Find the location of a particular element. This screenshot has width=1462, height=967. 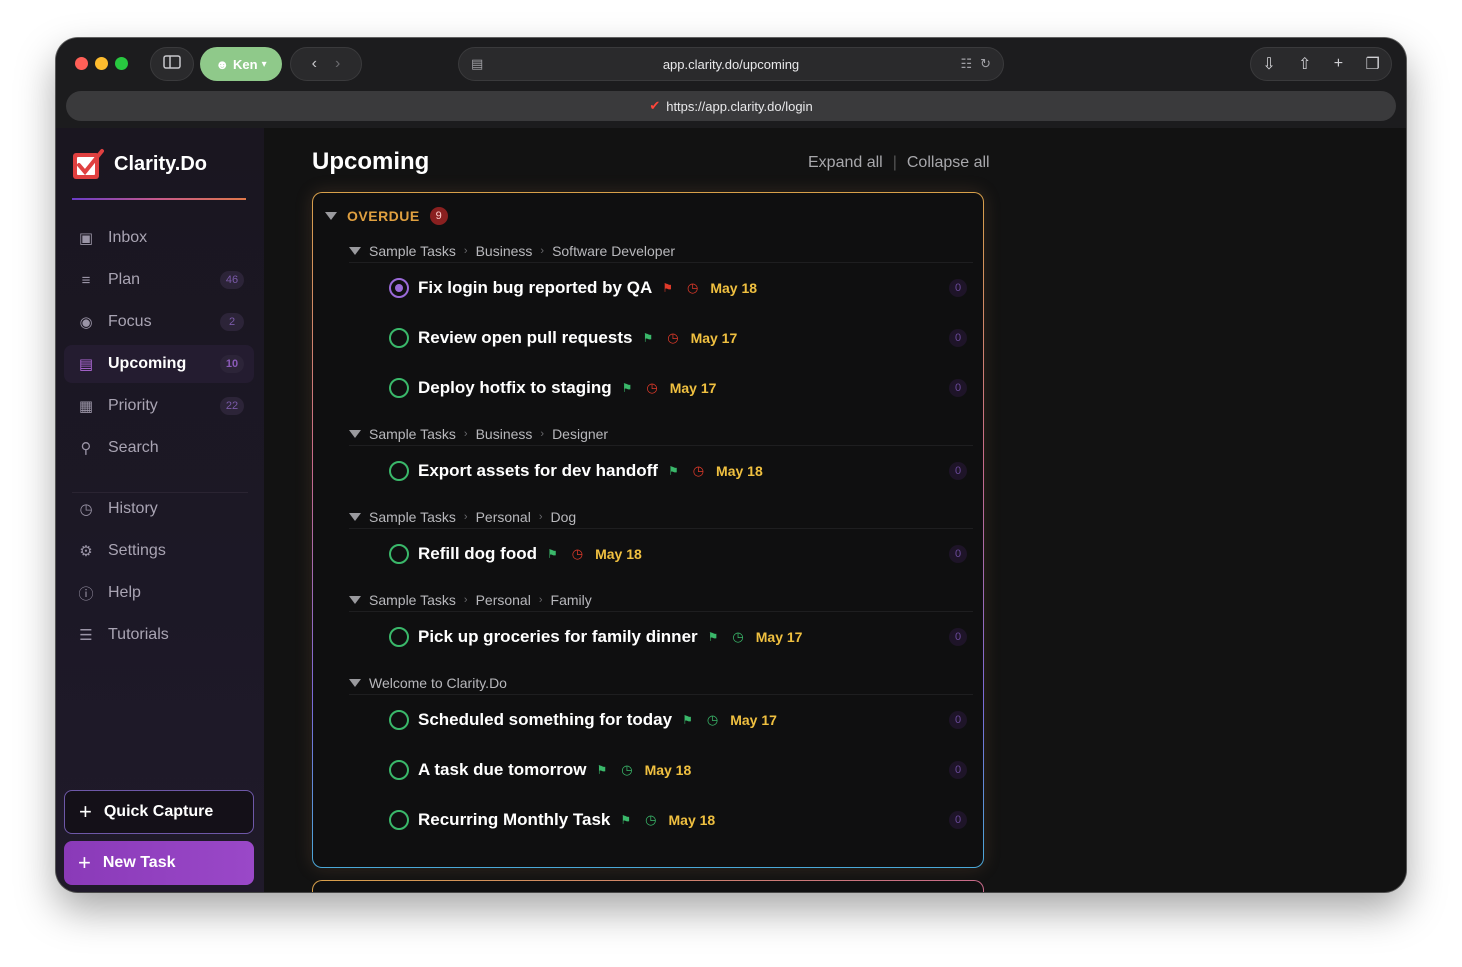

overdue-header: OVERDUE 9 is located at coordinates (386, 216).